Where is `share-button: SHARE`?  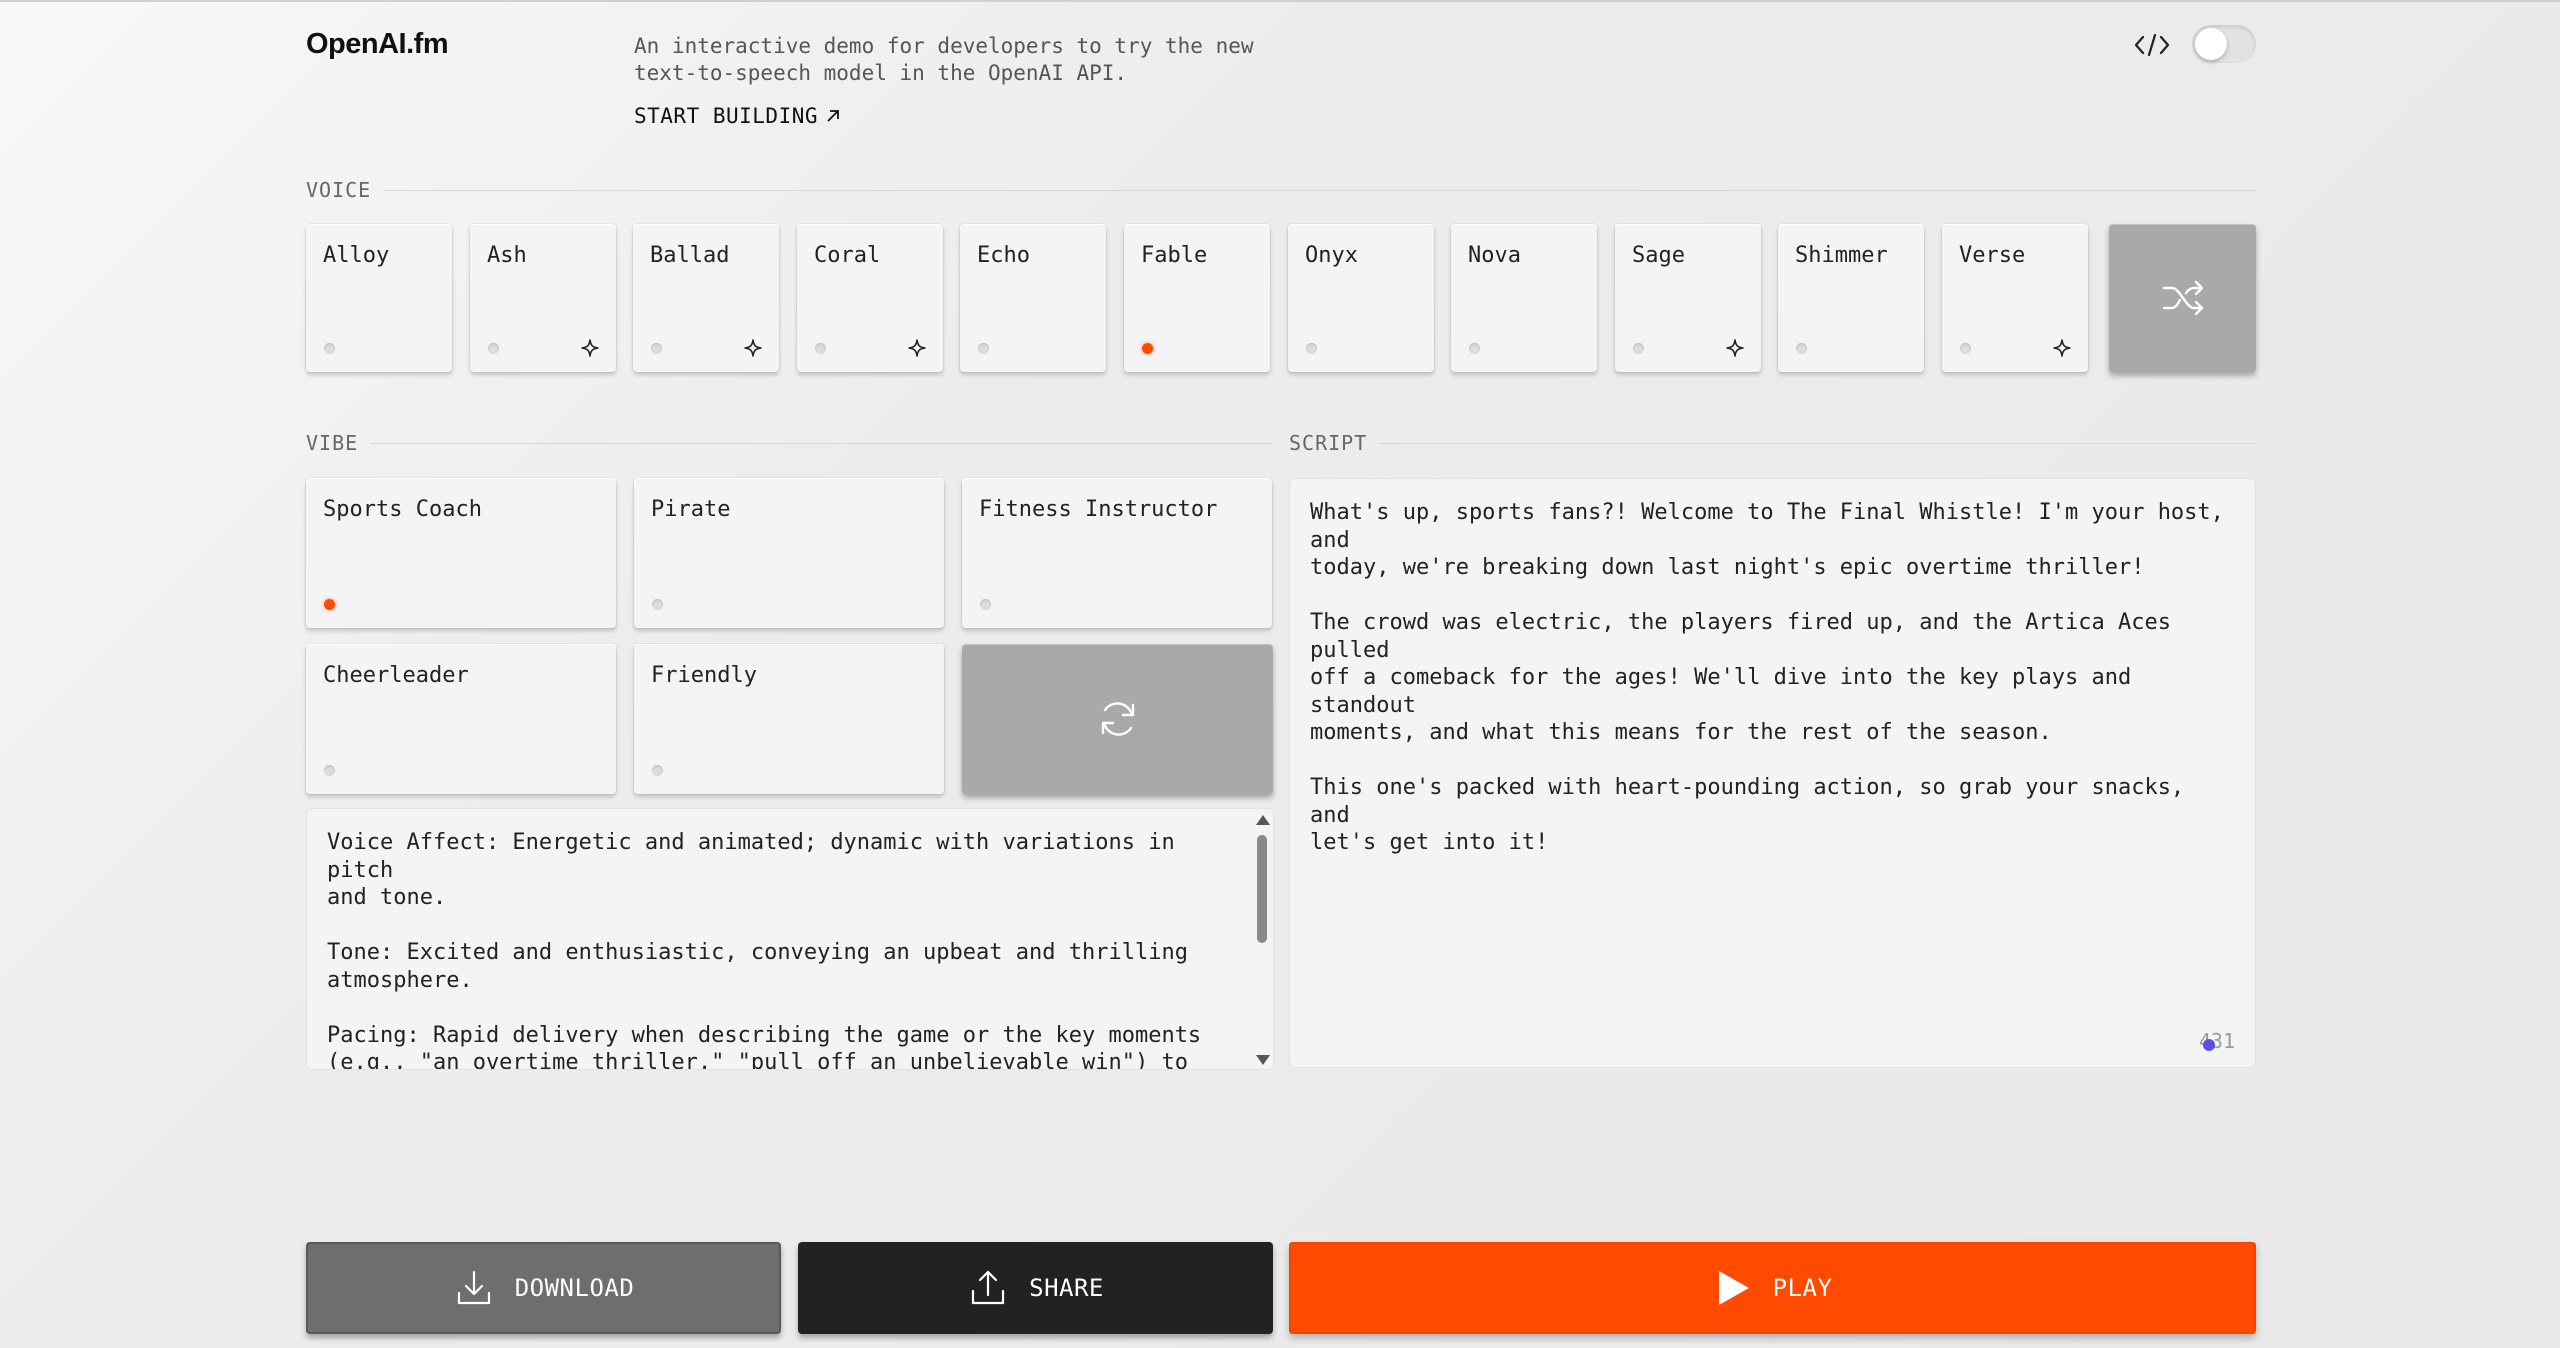
share-button: SHARE is located at coordinates (1035, 1288).